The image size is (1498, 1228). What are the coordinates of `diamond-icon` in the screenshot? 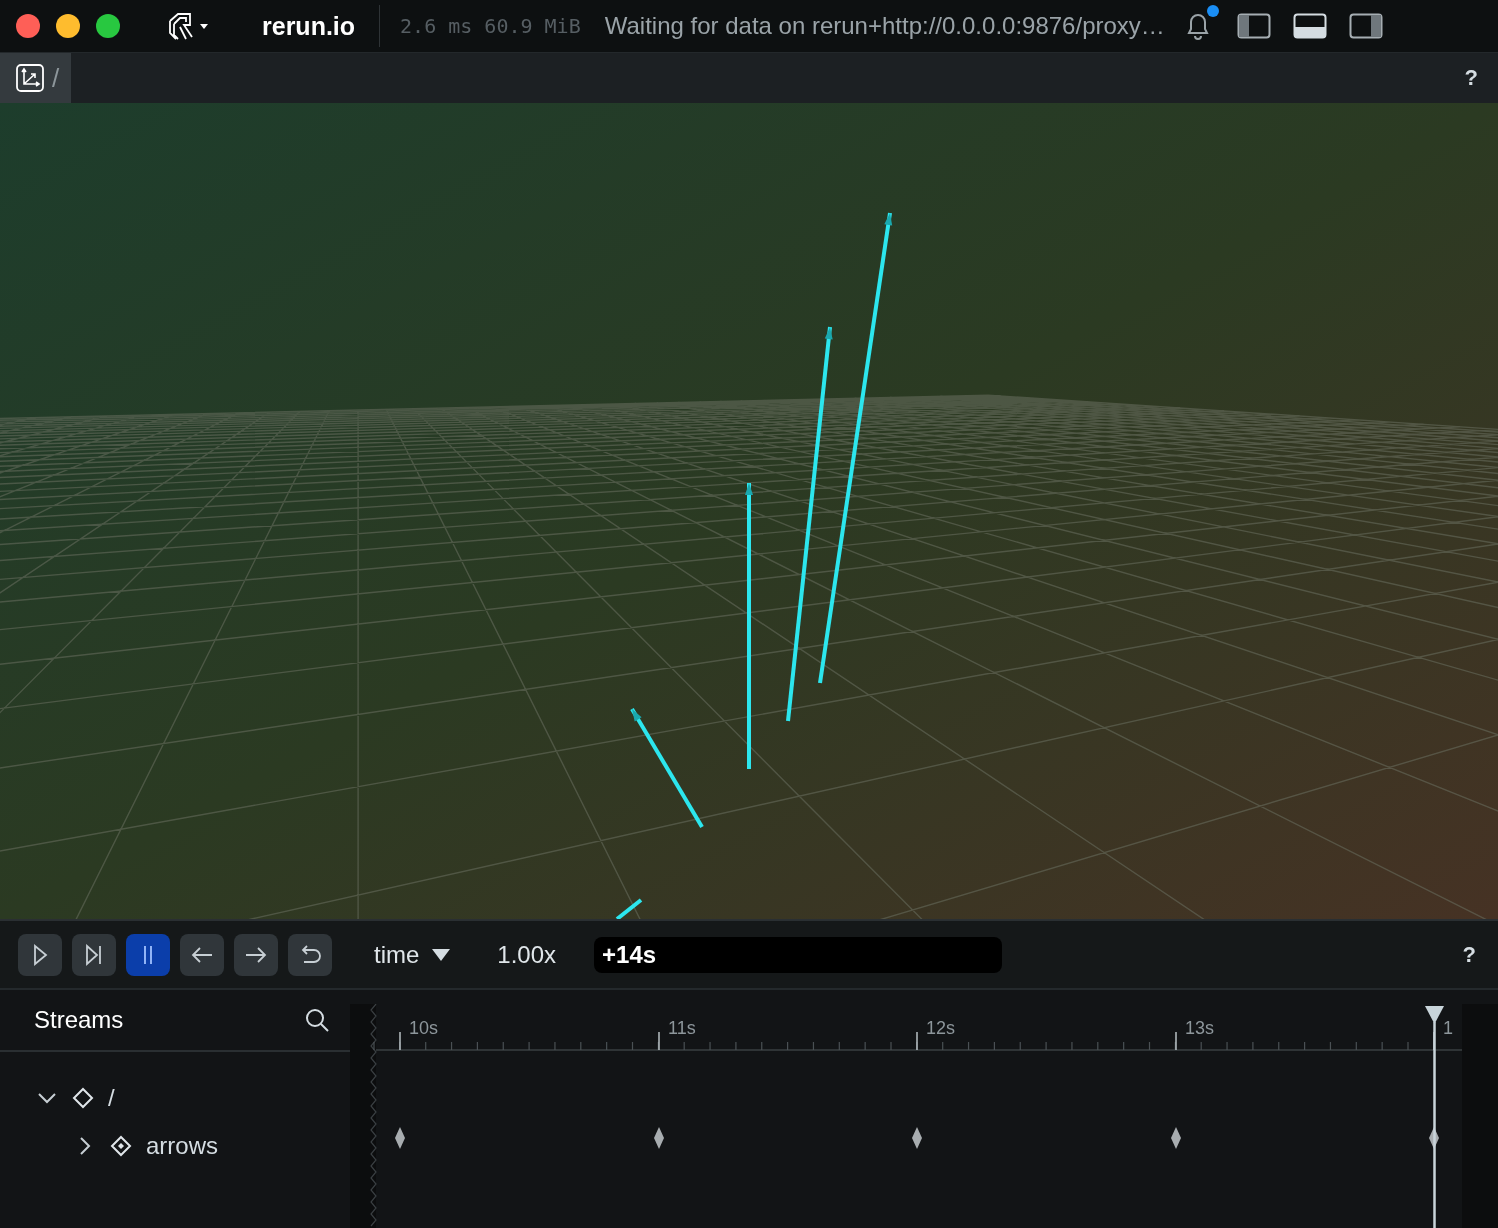 It's located at (83, 1098).